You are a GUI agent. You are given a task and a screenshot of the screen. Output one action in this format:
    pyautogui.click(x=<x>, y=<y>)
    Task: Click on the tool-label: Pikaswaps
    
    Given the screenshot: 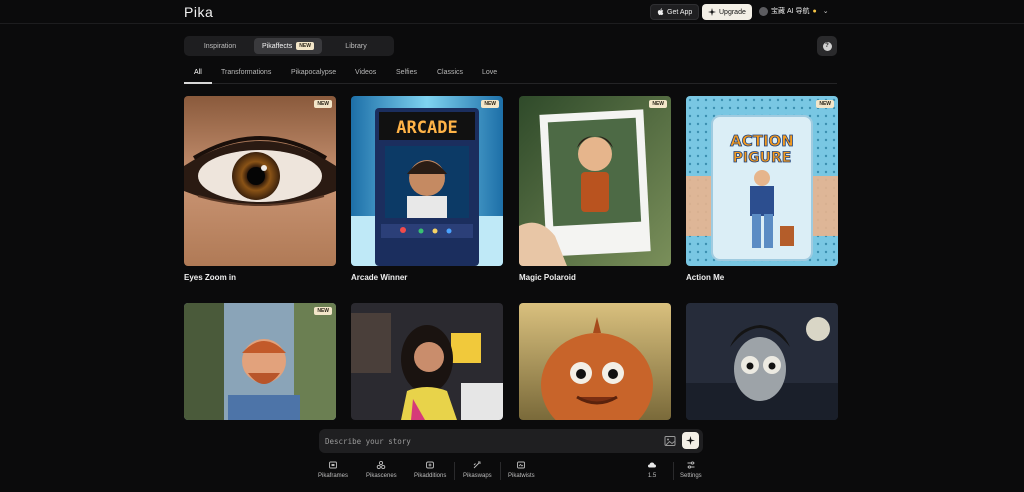 What is the action you would take?
    pyautogui.click(x=477, y=476)
    